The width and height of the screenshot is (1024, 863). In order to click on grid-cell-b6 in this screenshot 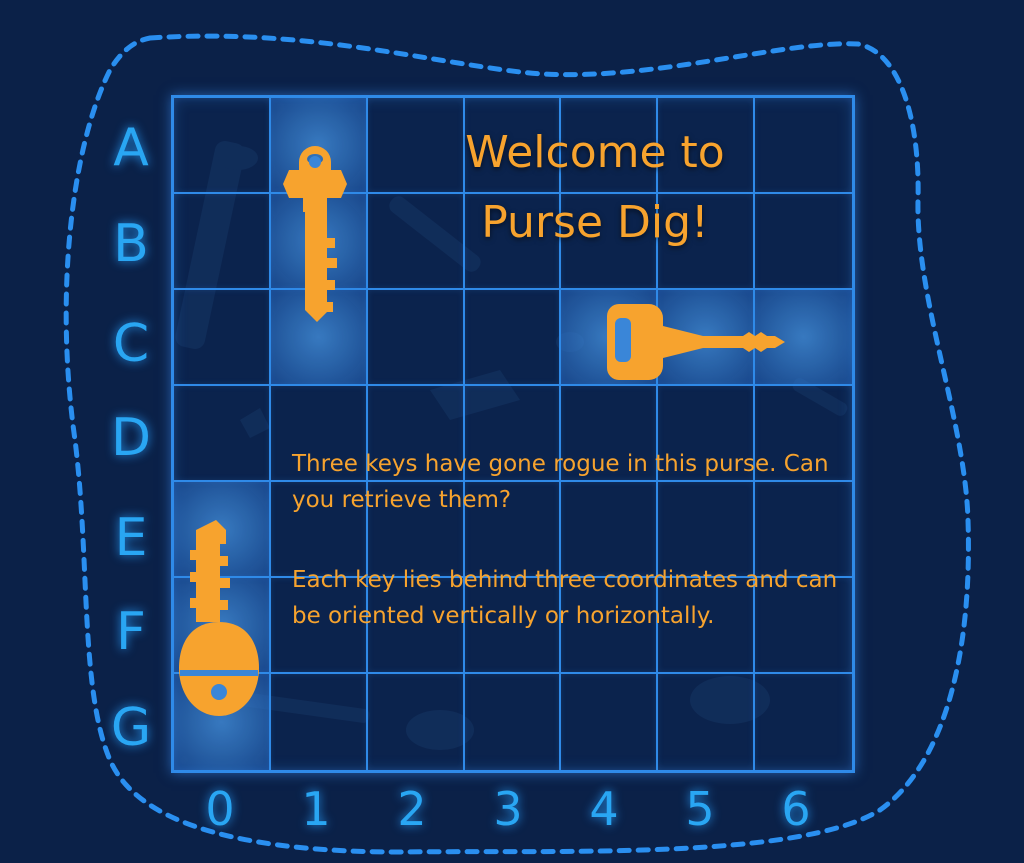, I will do `click(803, 242)`.